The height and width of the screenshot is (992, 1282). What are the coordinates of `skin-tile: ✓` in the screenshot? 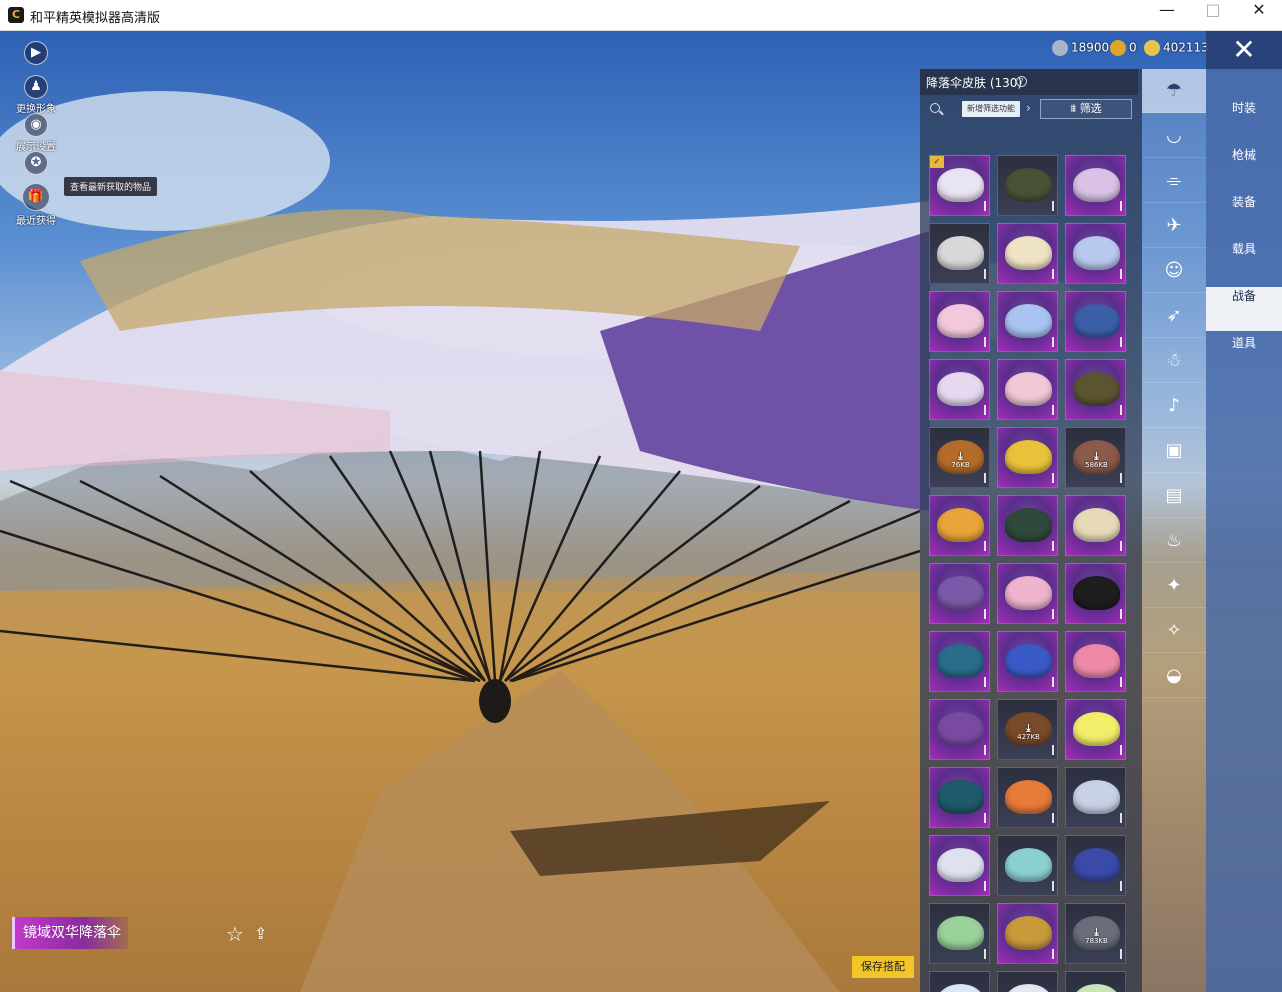 It's located at (959, 185).